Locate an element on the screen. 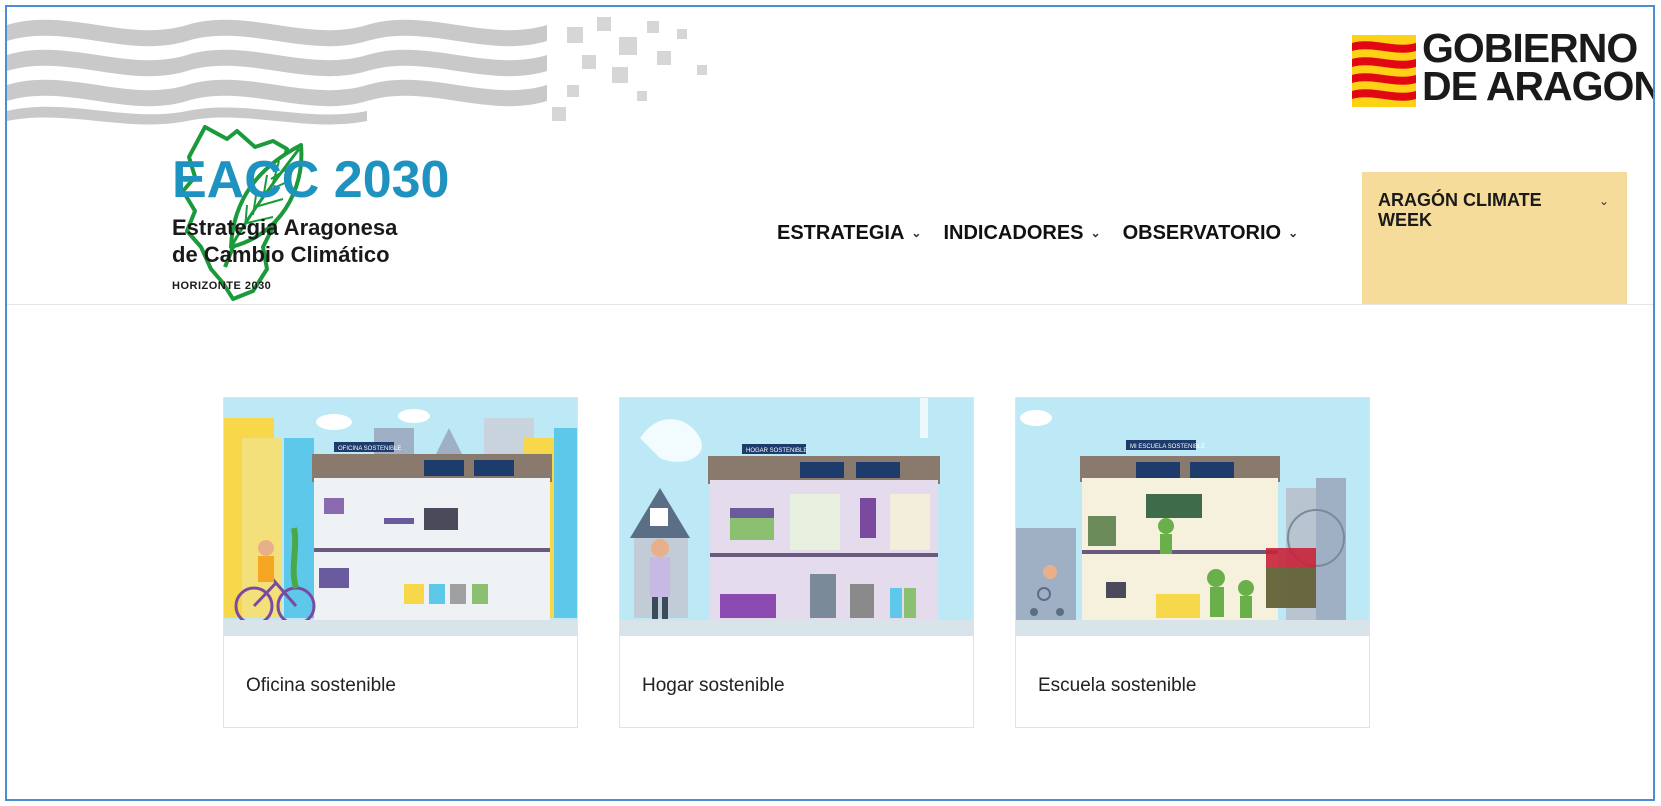 The height and width of the screenshot is (806, 1661). nav-label: OBSERVATORIO is located at coordinates (1202, 232).